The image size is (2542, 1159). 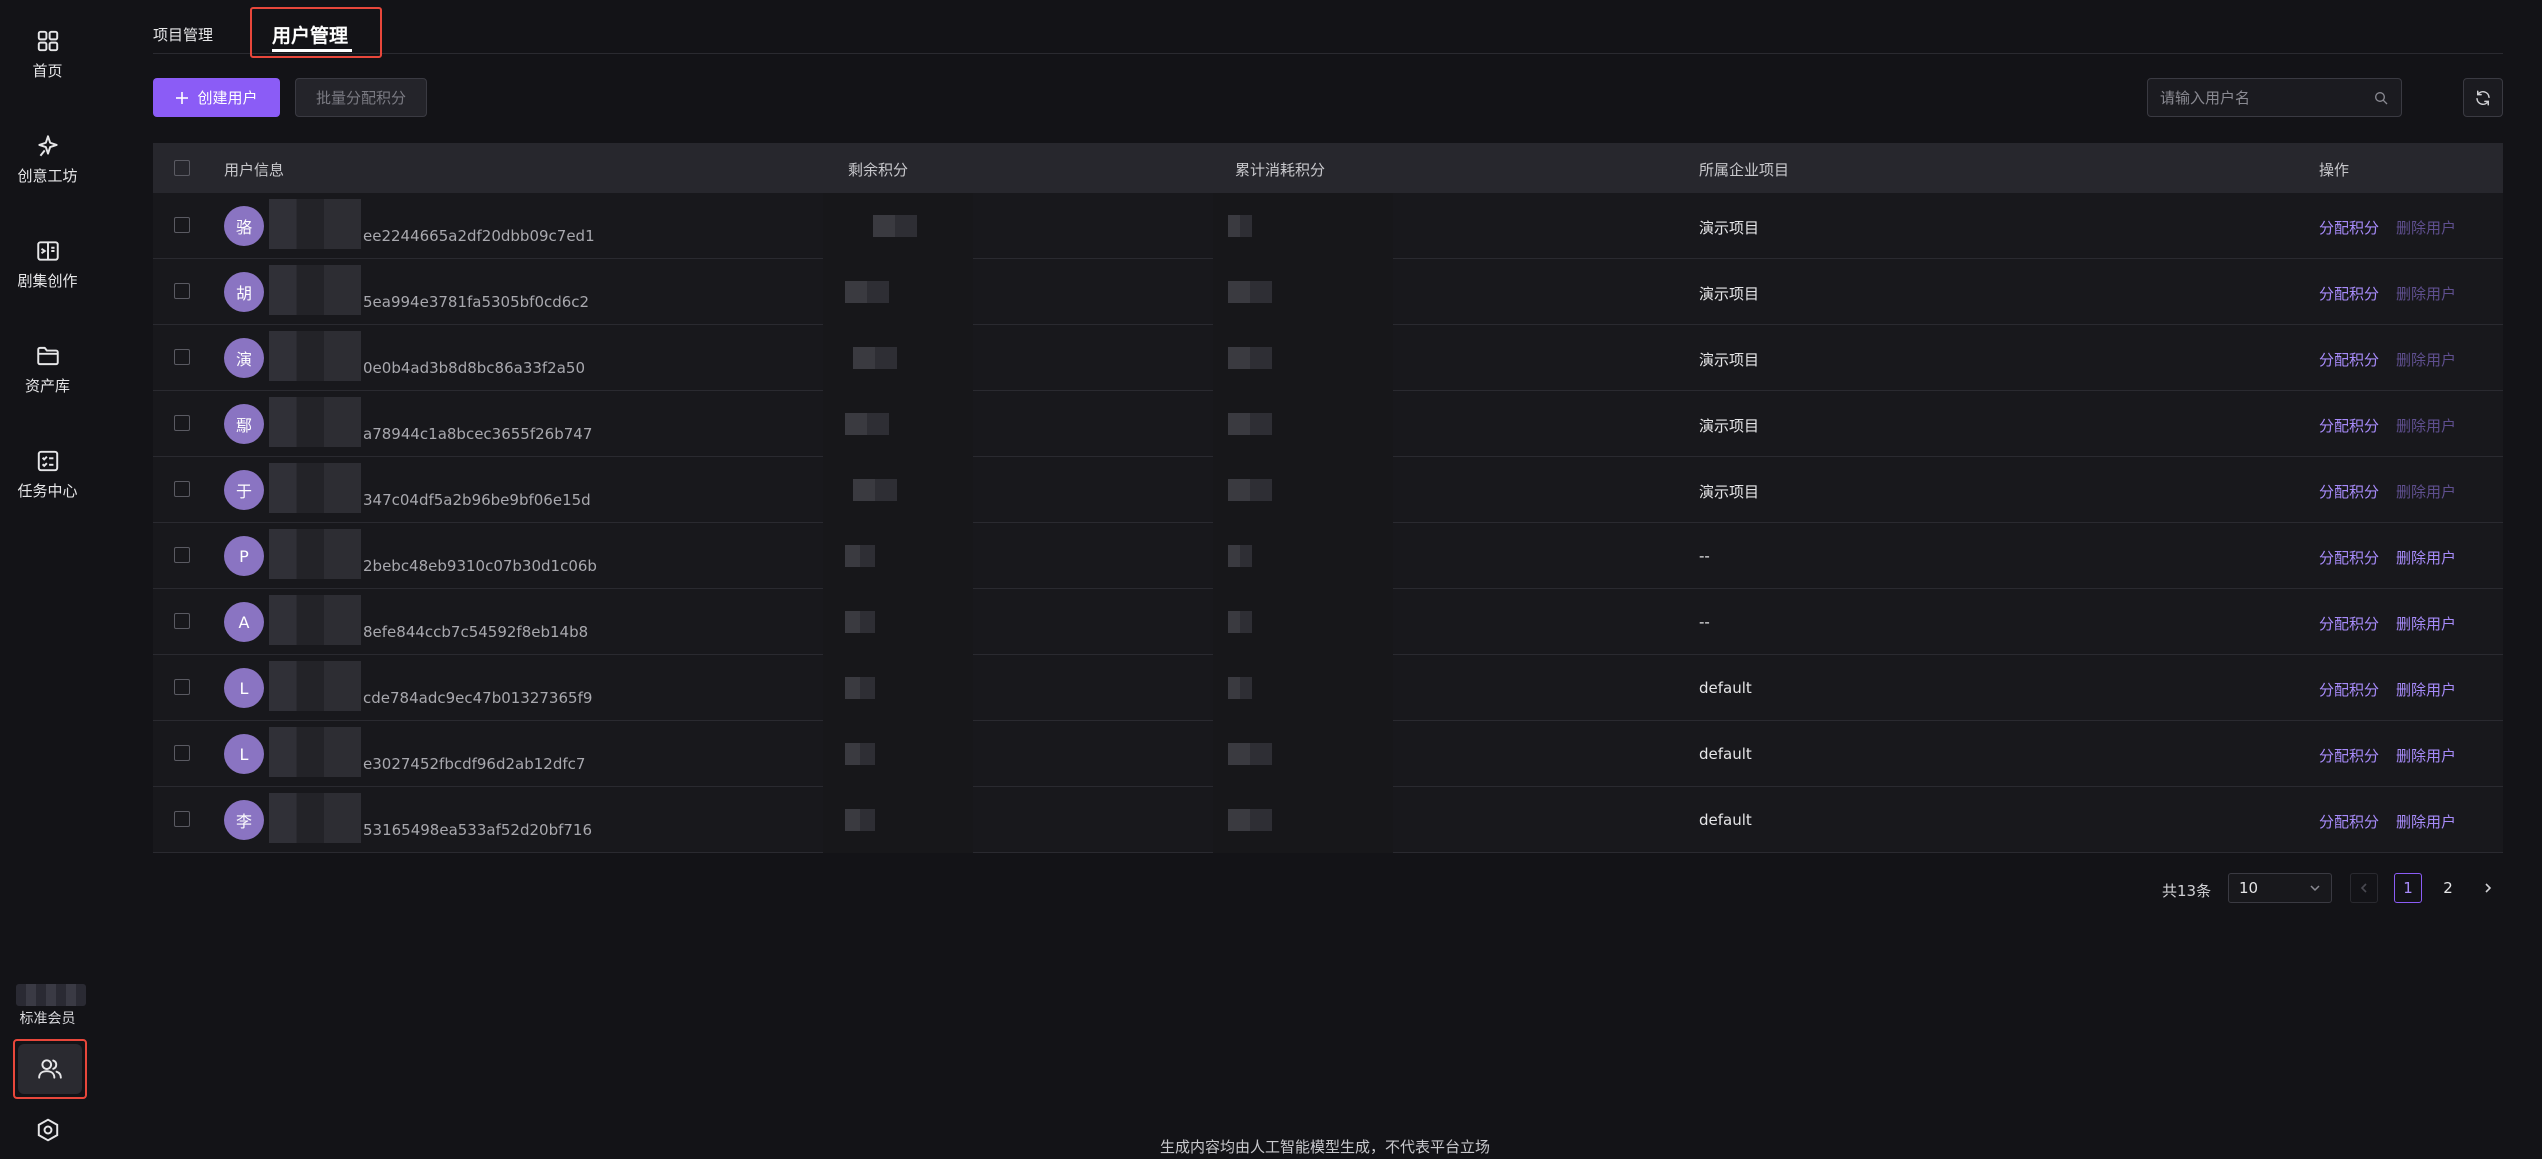 I want to click on avatar: 鄢, so click(x=244, y=424).